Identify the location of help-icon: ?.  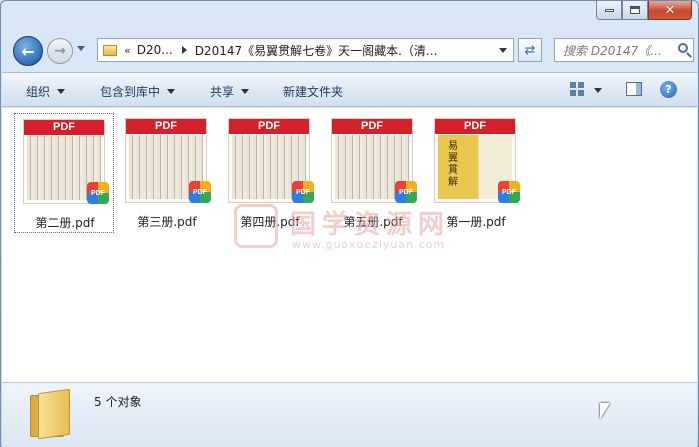
(668, 89).